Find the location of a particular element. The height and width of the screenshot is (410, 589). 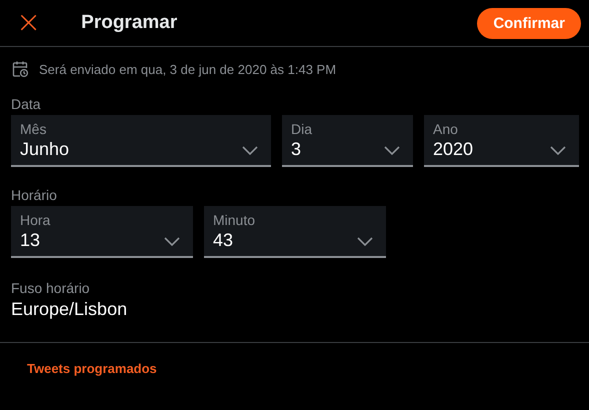

schedule-notice: Será enviado em qua, 3 de jun de 2020 às 1:43 PM is located at coordinates (187, 69).